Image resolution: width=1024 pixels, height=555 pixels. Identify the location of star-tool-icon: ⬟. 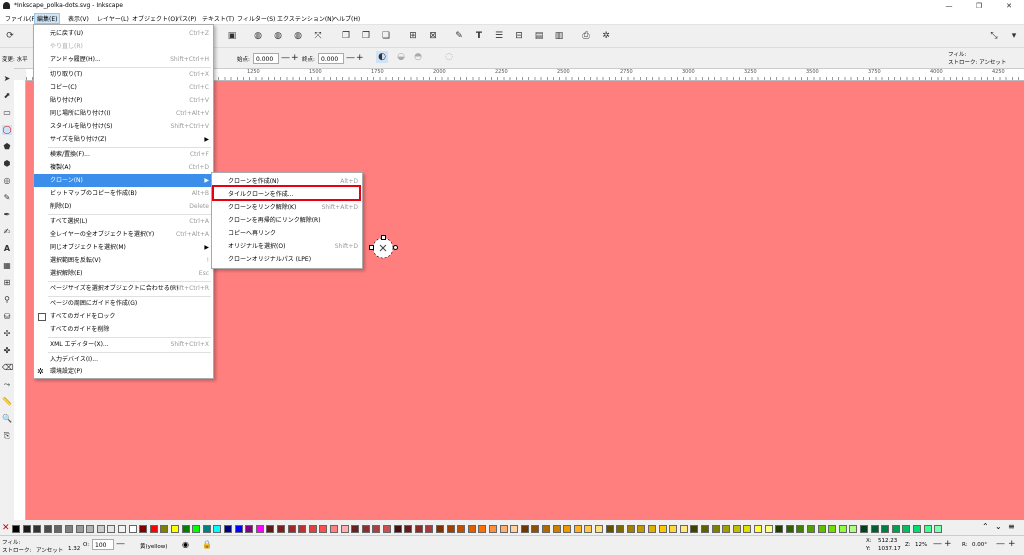
(7, 147).